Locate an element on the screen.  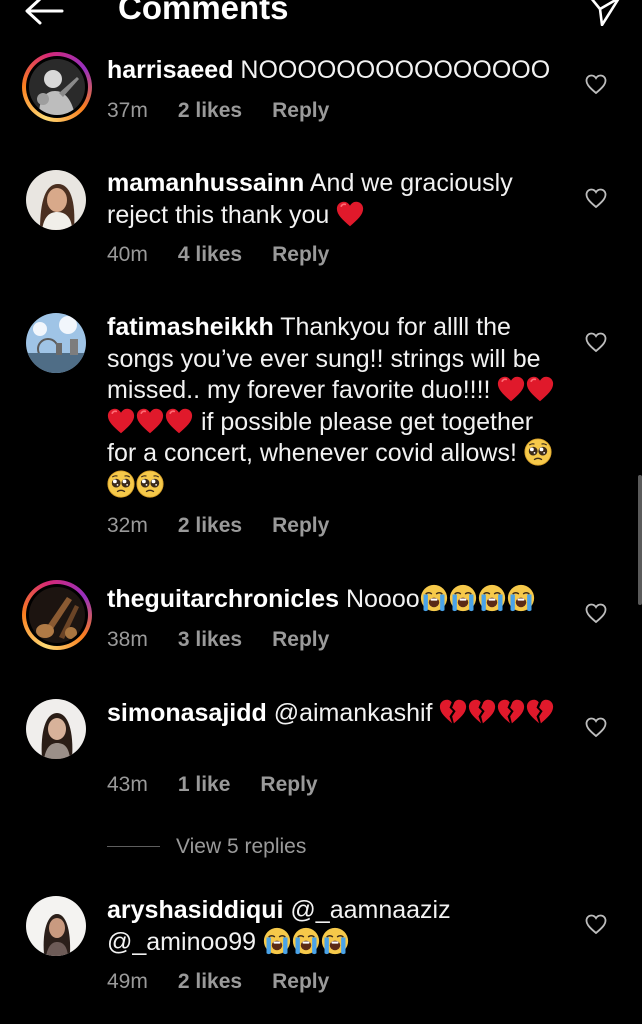
comment-meta: 37m 2 likes Reply is located at coordinates (218, 111).